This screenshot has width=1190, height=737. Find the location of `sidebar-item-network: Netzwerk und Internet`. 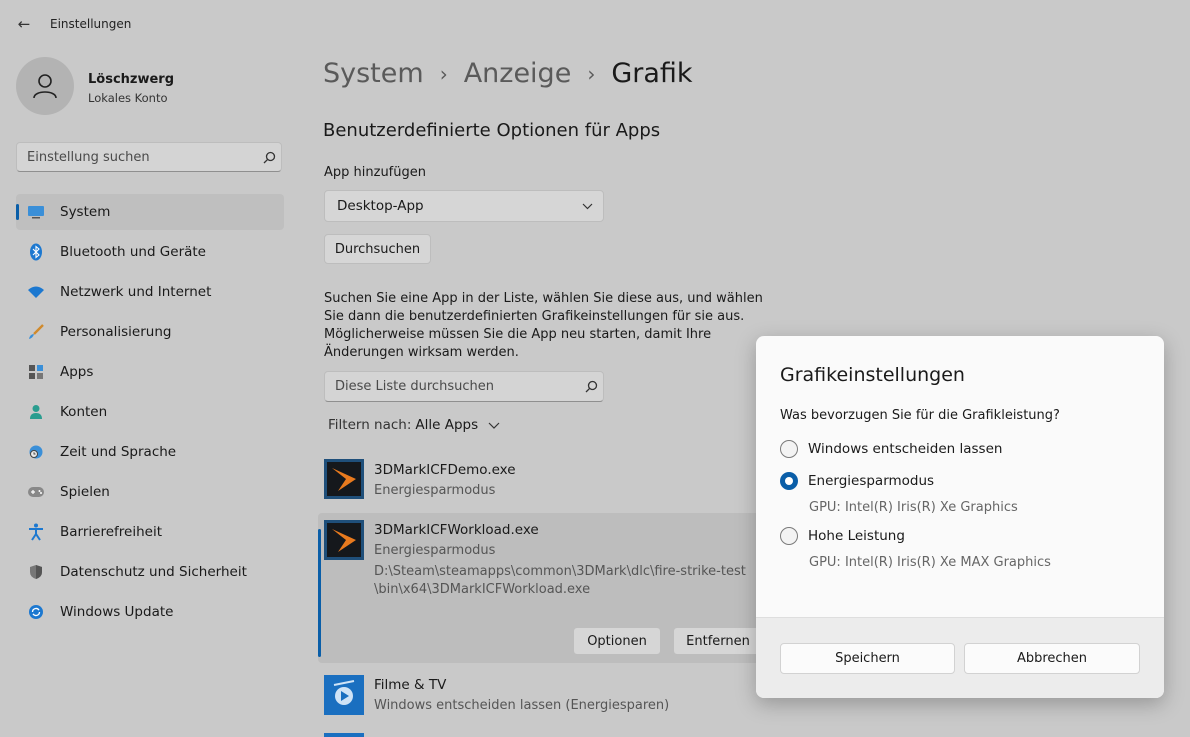

sidebar-item-network: Netzwerk und Internet is located at coordinates (150, 292).